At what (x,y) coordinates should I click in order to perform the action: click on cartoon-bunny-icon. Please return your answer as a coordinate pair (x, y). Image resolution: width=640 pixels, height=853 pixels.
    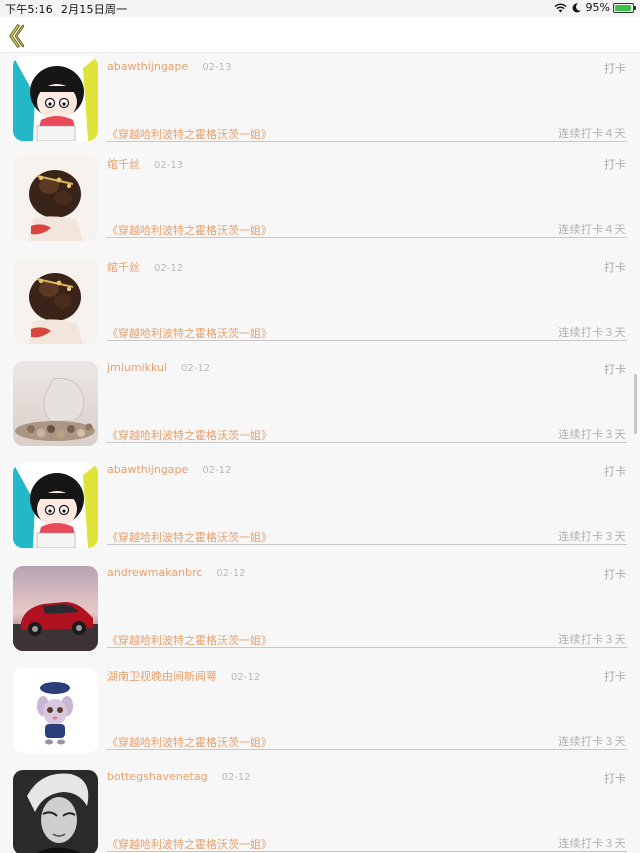
    Looking at the image, I should click on (55, 710).